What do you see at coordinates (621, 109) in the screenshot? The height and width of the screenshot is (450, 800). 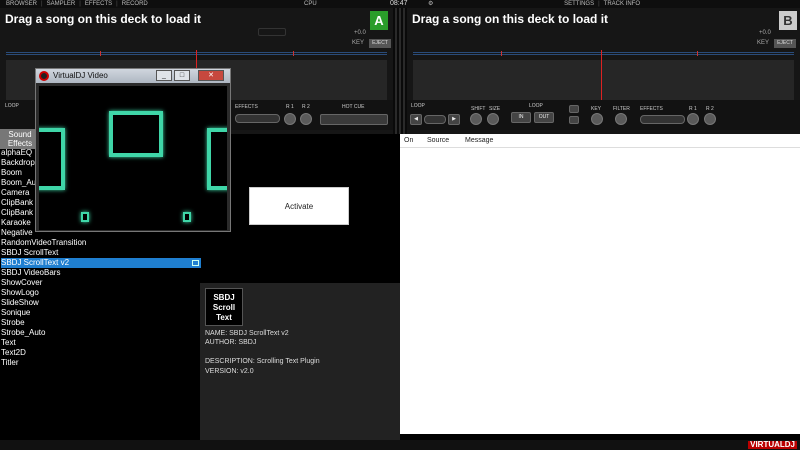 I see `filter-label: FILTER` at bounding box center [621, 109].